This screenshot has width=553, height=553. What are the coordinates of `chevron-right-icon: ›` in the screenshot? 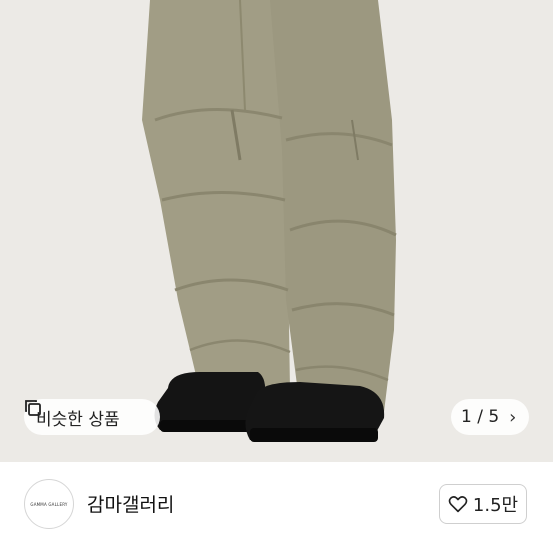 It's located at (513, 417).